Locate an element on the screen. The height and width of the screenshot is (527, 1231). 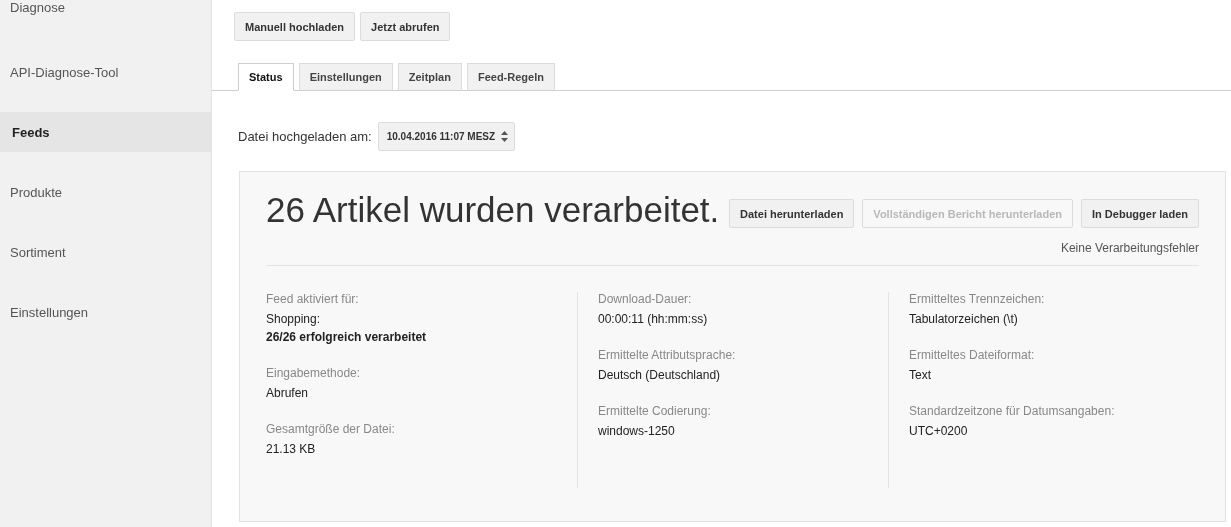
field-value: 00:00:11 (hh:mm:ss) is located at coordinates (653, 319).